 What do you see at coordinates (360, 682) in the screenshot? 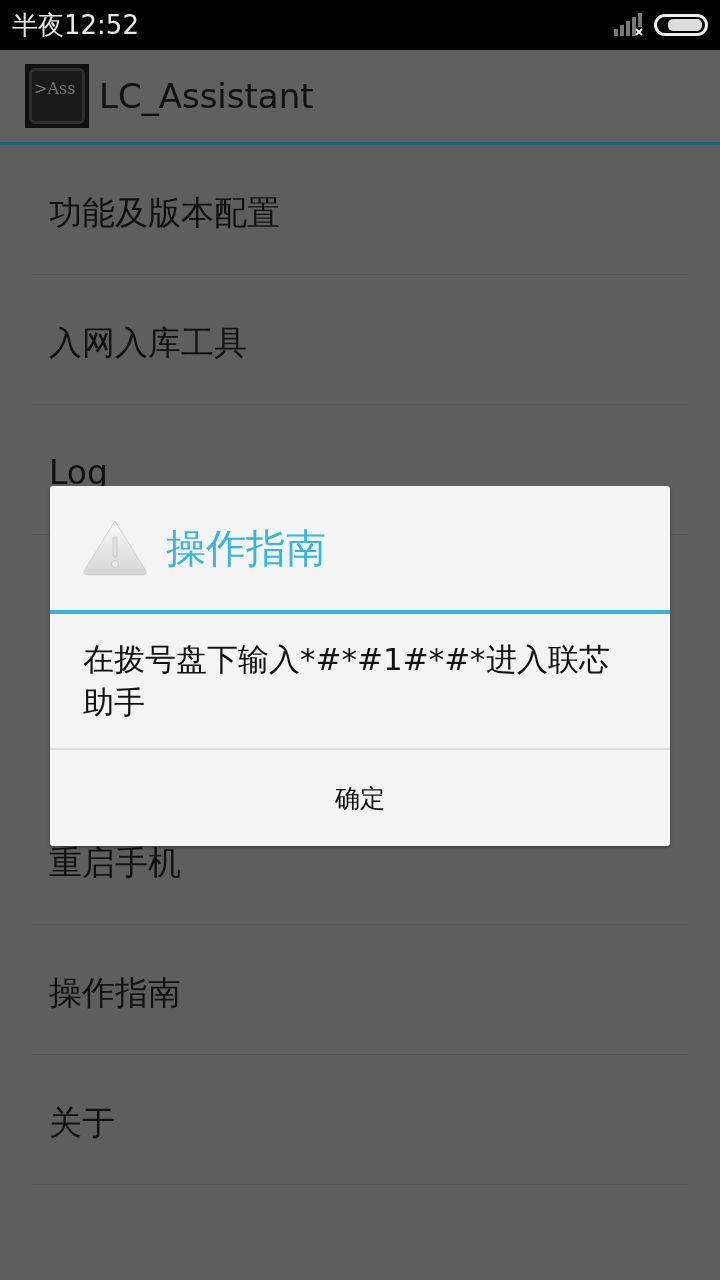
I see `dialog-message: 在拨号盘下输入*#*#1#*#*进入联芯助手` at bounding box center [360, 682].